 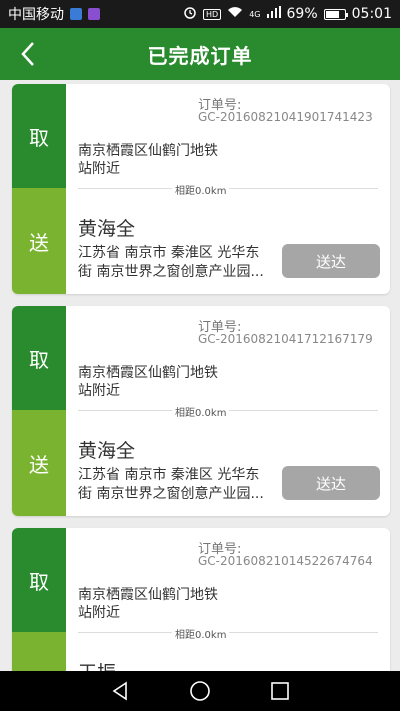 What do you see at coordinates (120, 691) in the screenshot?
I see `back-nav-icon` at bounding box center [120, 691].